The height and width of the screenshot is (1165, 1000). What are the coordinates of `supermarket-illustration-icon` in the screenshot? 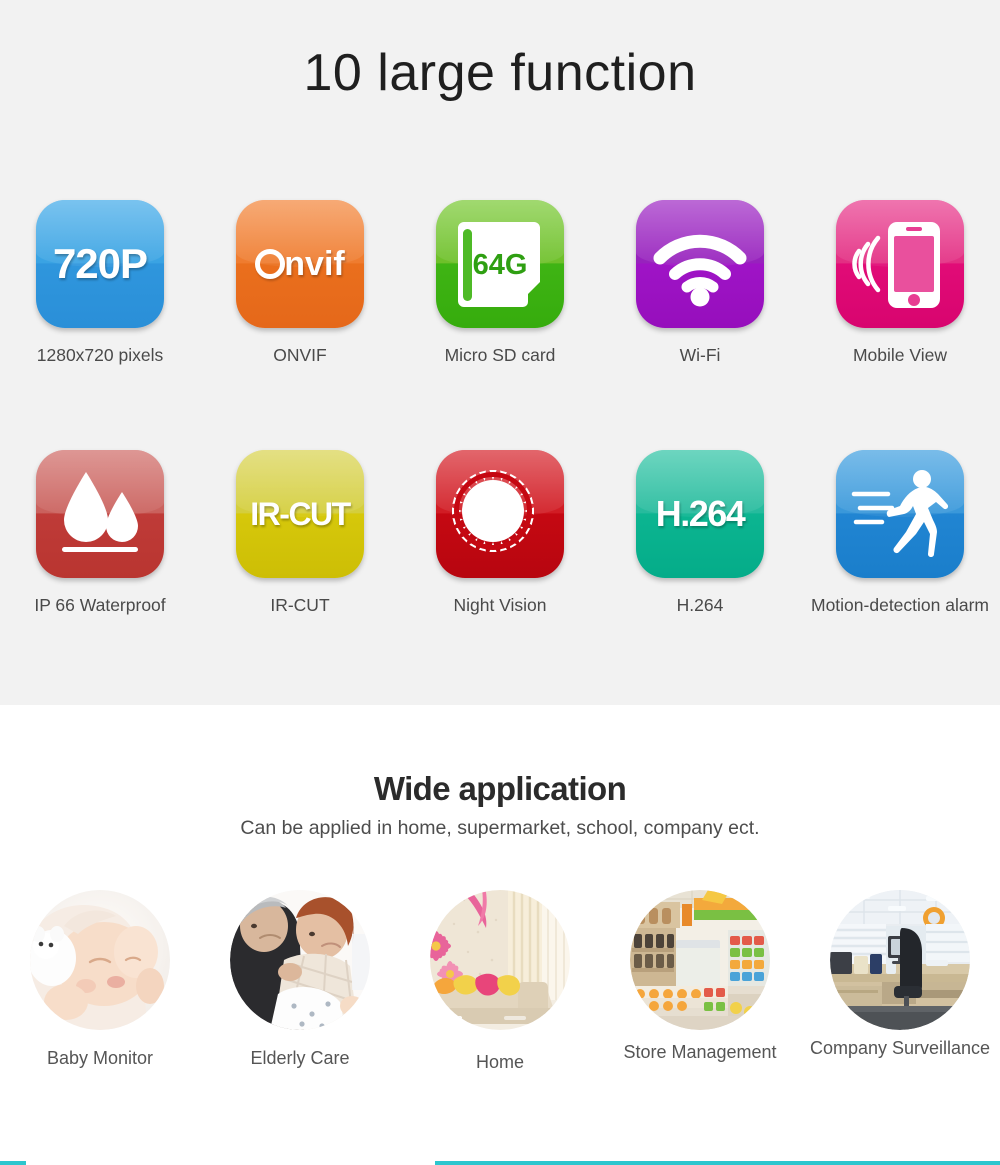 It's located at (700, 960).